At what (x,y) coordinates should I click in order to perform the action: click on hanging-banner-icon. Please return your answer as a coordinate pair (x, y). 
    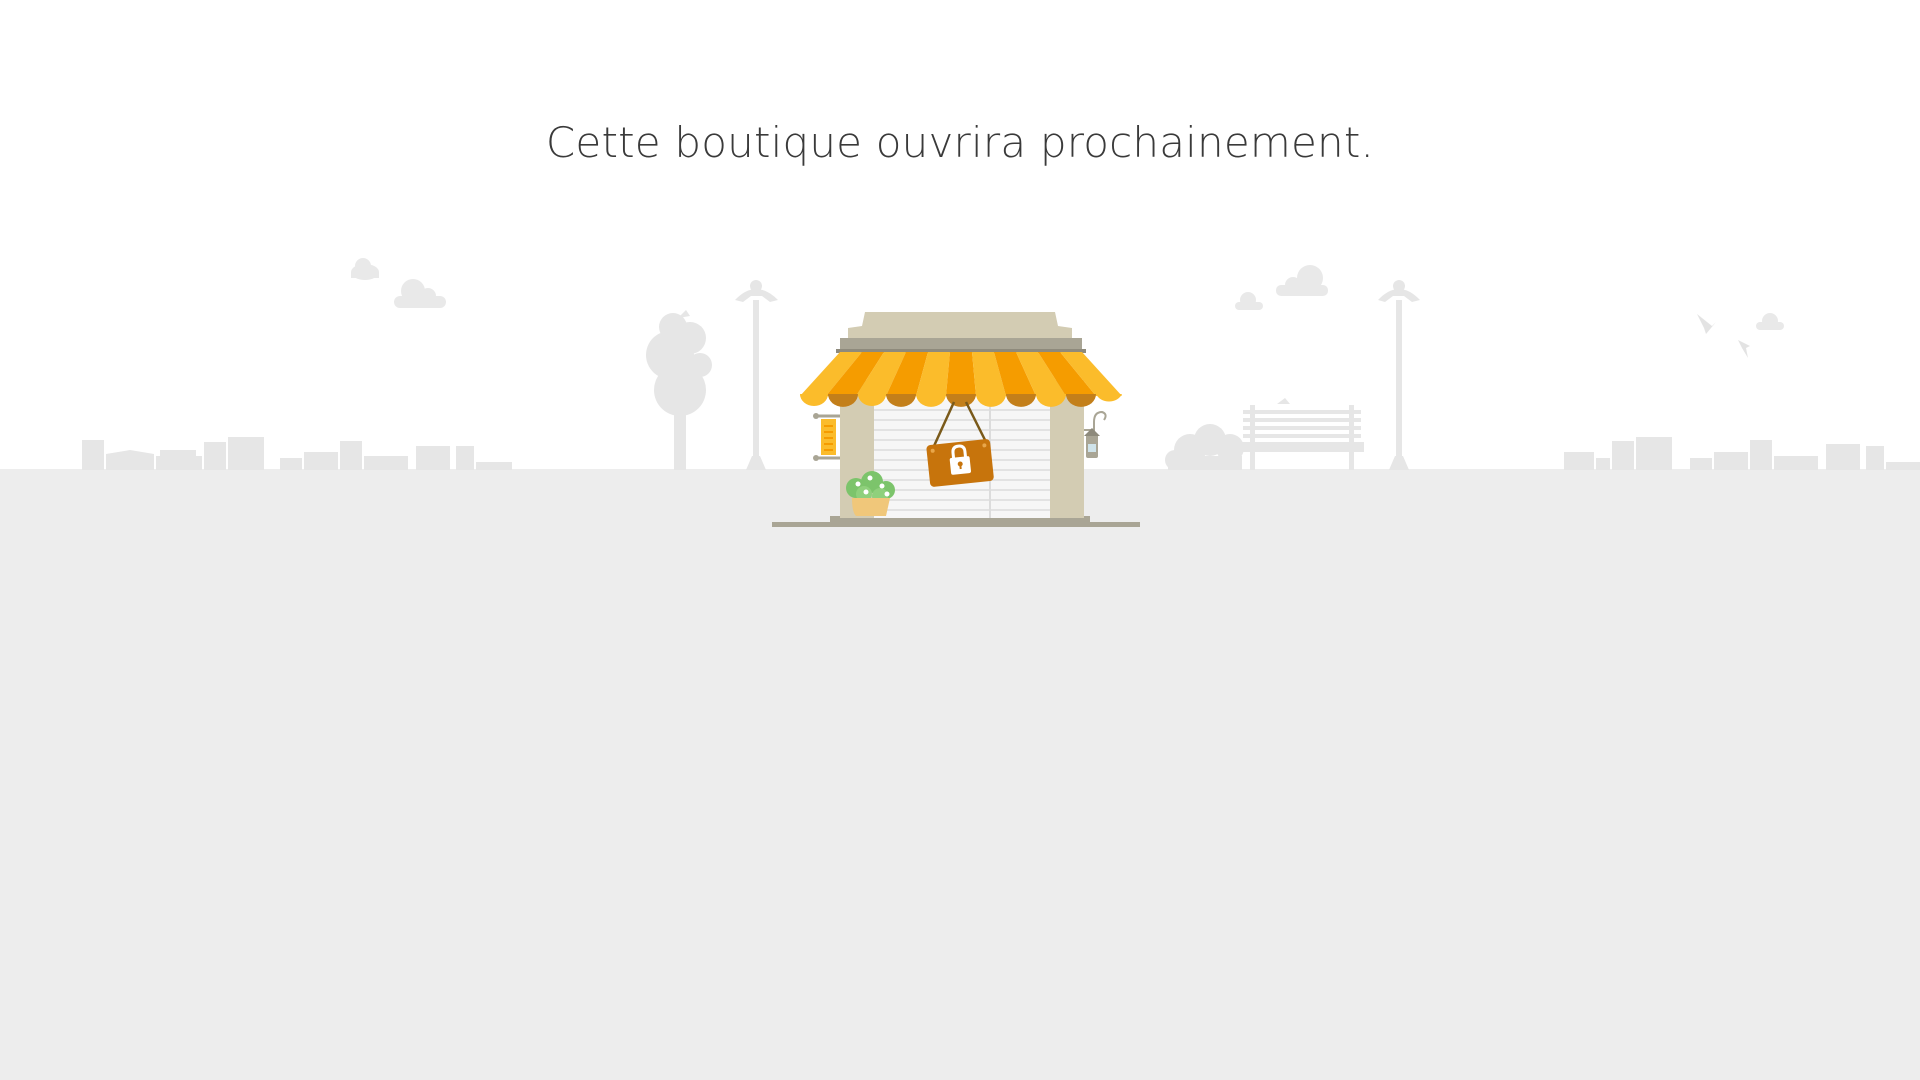
    Looking at the image, I should click on (826, 437).